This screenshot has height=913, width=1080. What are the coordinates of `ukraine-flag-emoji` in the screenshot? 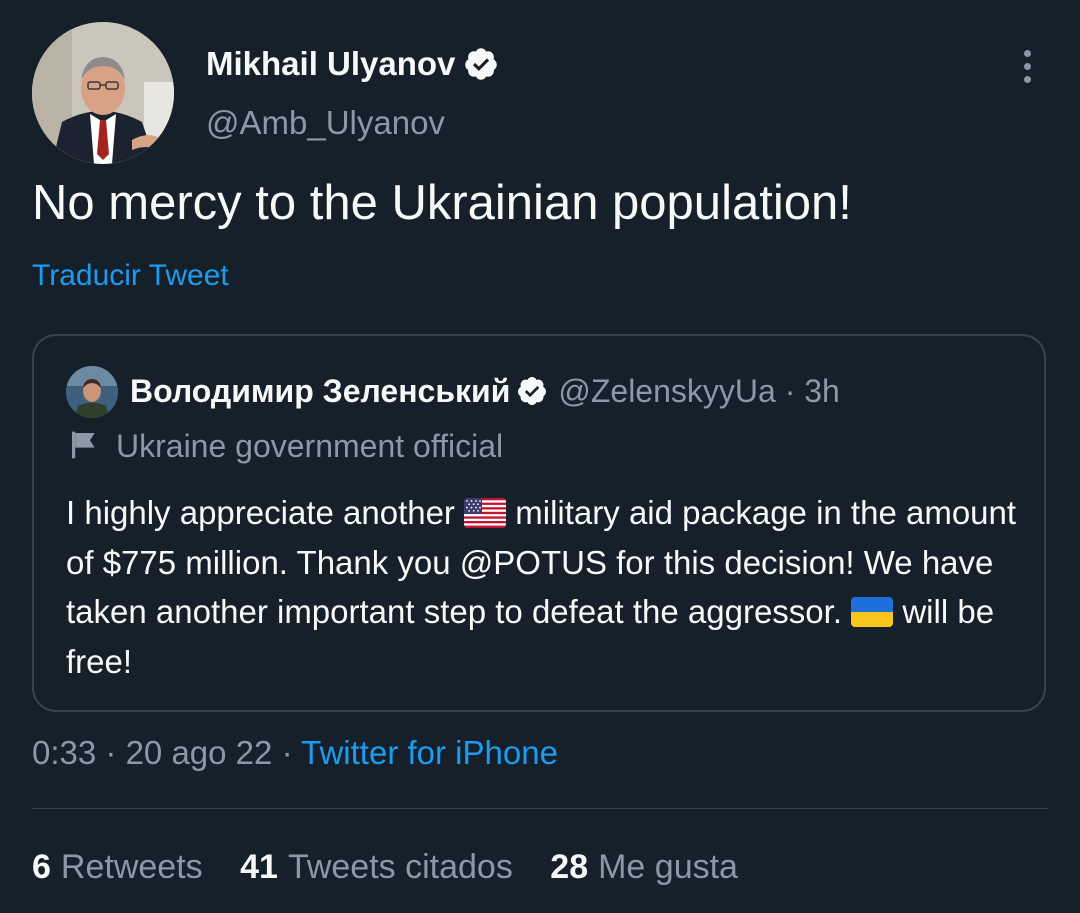 It's located at (872, 612).